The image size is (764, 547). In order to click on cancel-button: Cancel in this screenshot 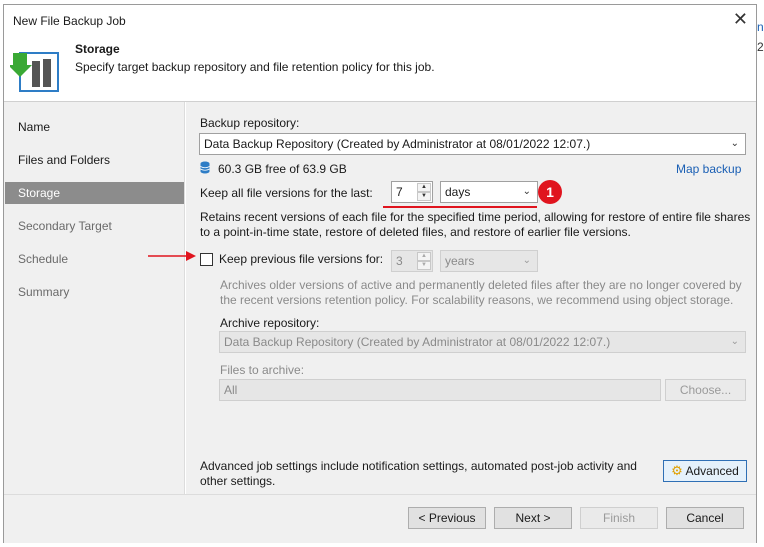, I will do `click(705, 518)`.